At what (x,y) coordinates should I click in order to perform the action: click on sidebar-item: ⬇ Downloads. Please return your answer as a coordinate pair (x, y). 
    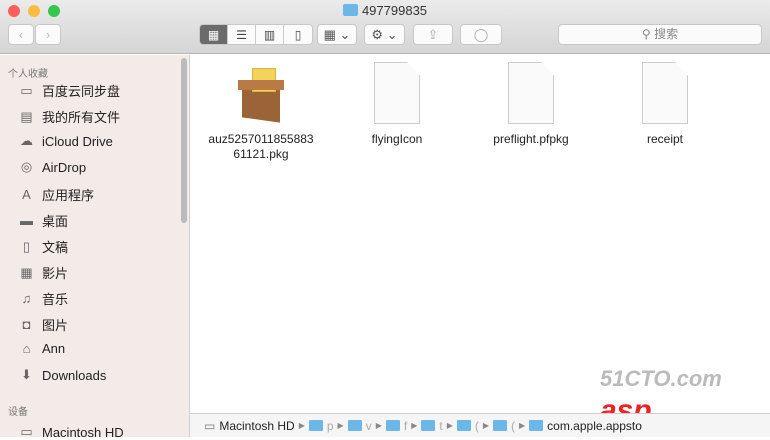
    Looking at the image, I should click on (61, 375).